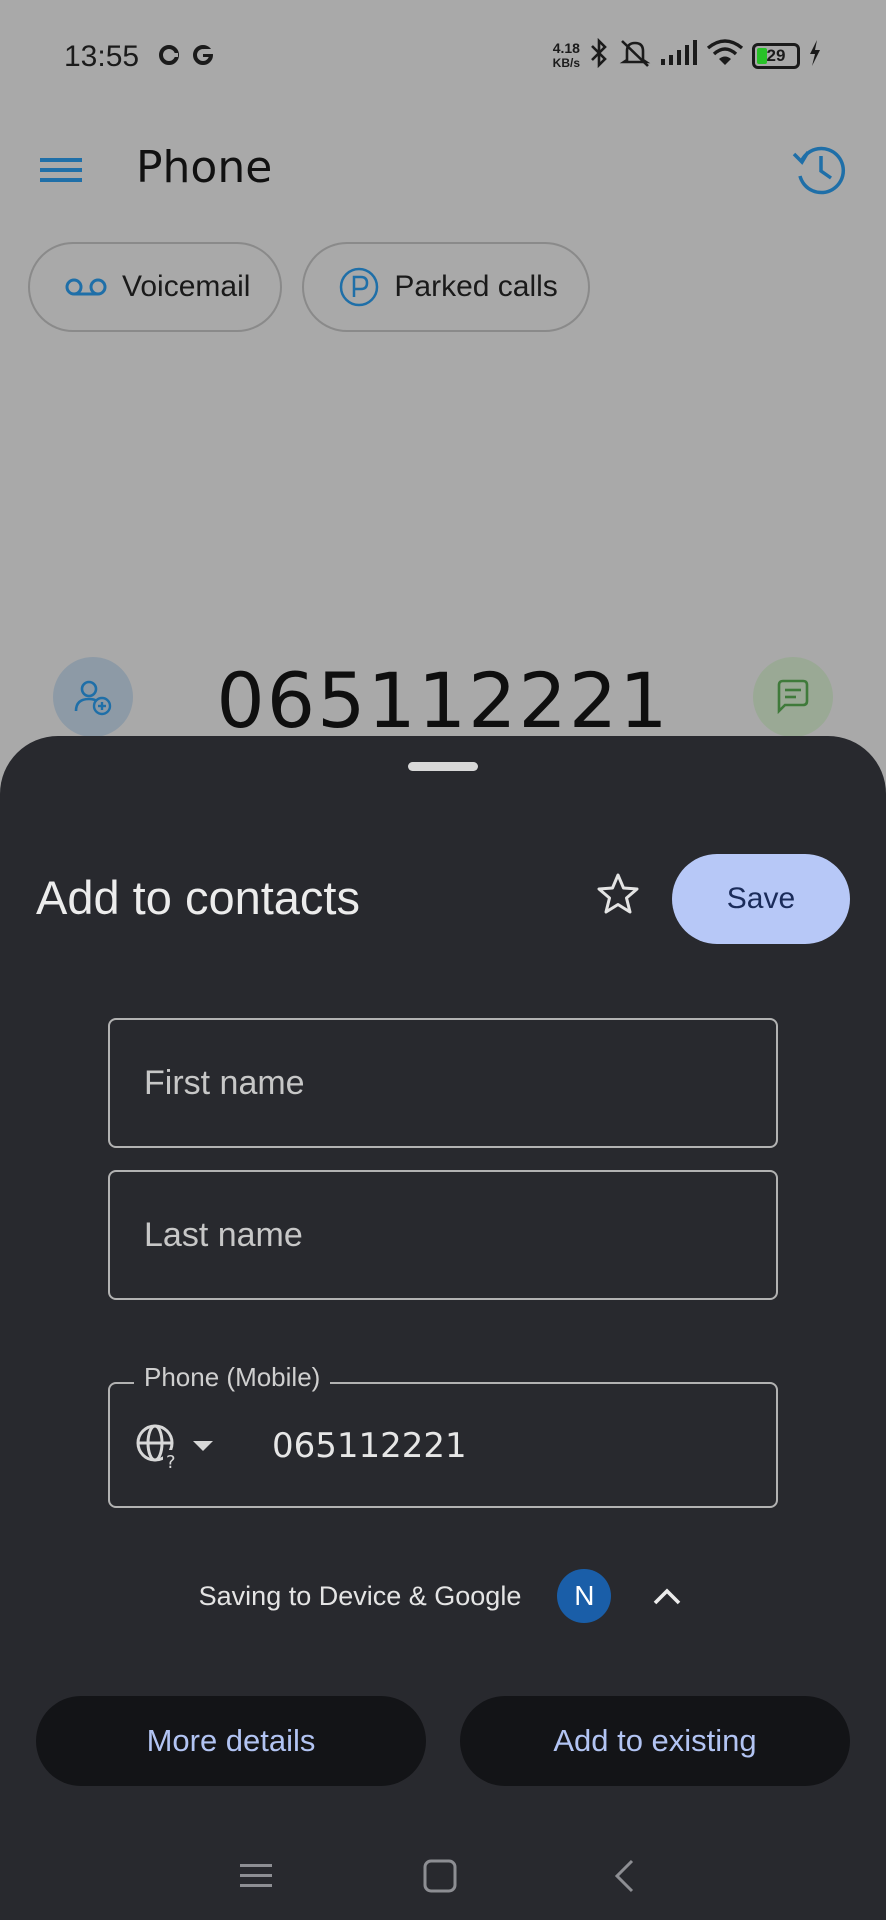  I want to click on parked-calls-chip: Parked calls, so click(446, 287).